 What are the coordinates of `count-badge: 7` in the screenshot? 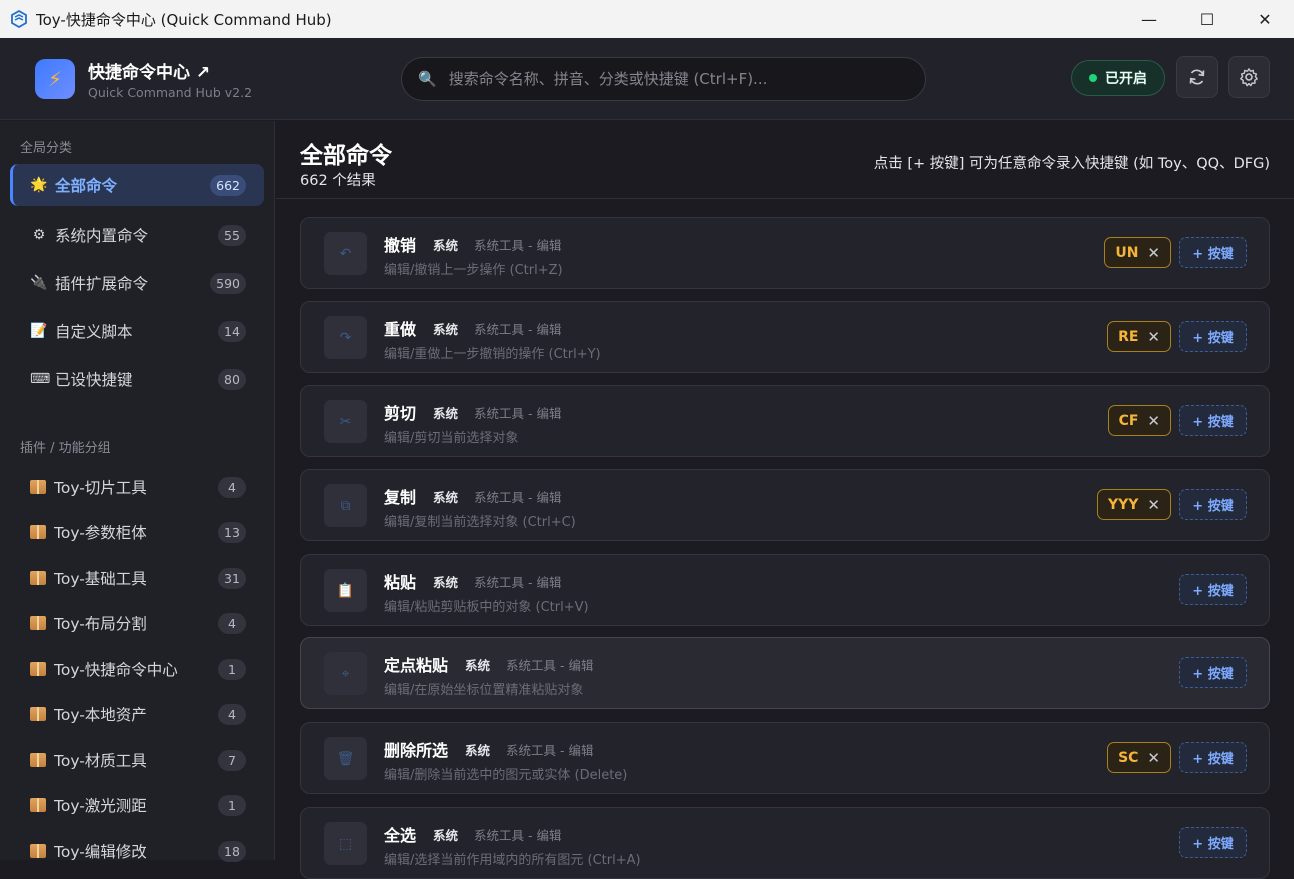 It's located at (232, 760).